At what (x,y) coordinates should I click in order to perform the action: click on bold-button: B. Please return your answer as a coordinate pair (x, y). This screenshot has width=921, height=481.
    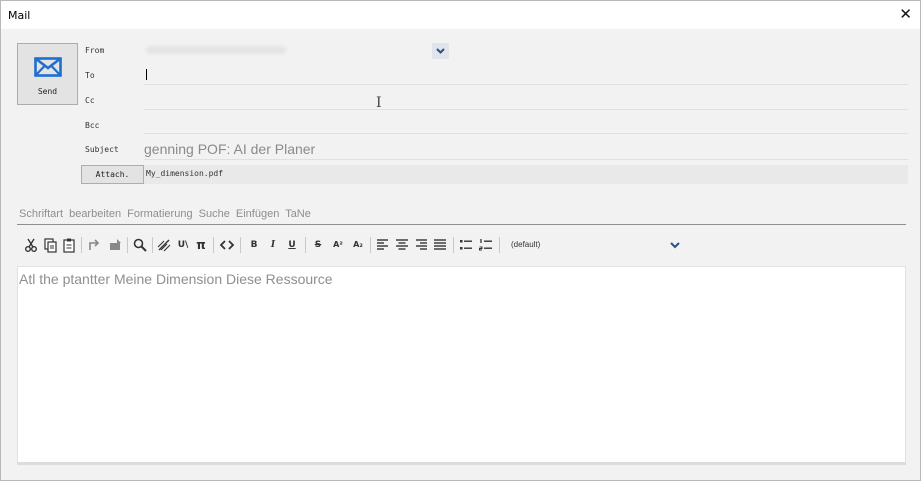
    Looking at the image, I should click on (254, 245).